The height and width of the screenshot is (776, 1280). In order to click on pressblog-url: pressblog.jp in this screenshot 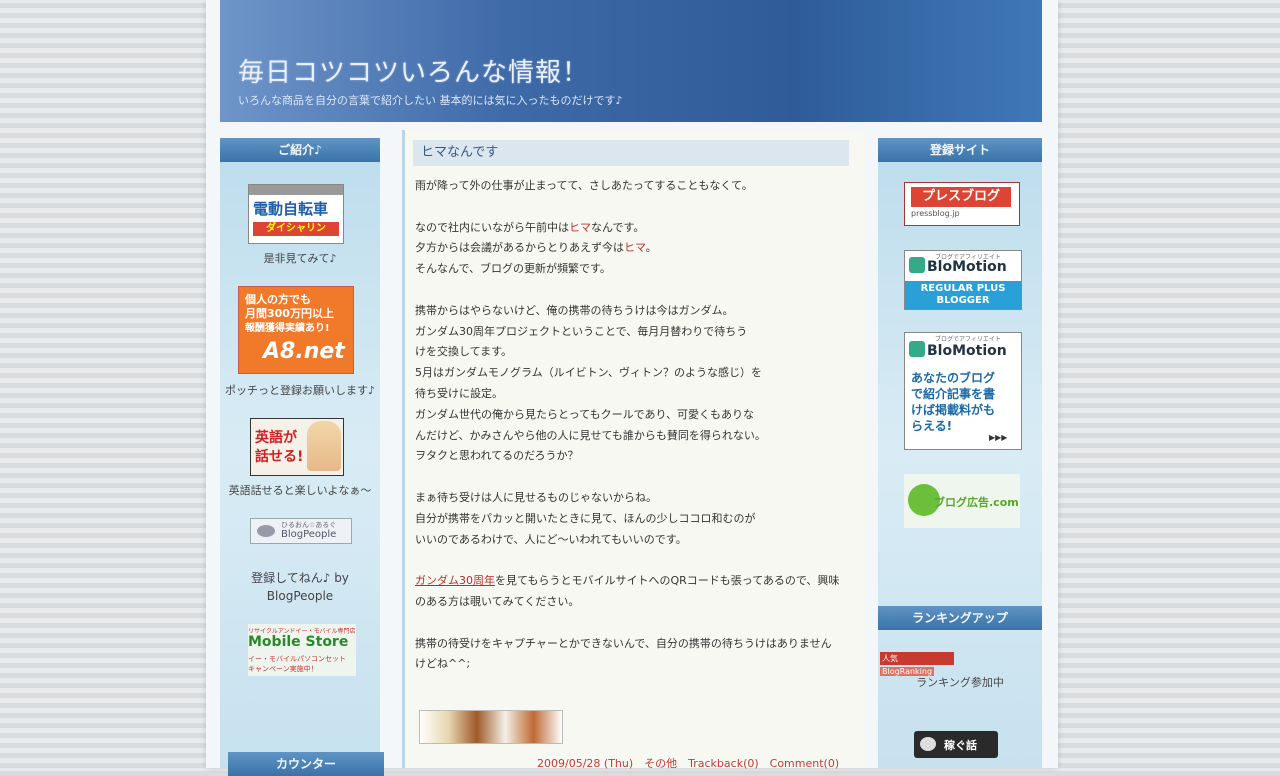, I will do `click(935, 213)`.